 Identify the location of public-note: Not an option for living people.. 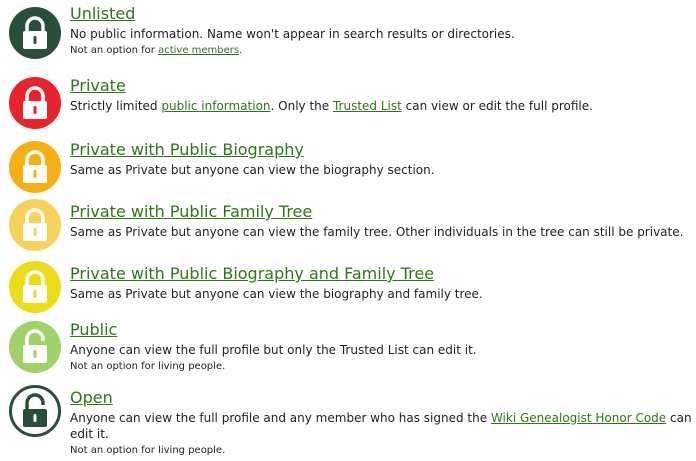
(148, 366).